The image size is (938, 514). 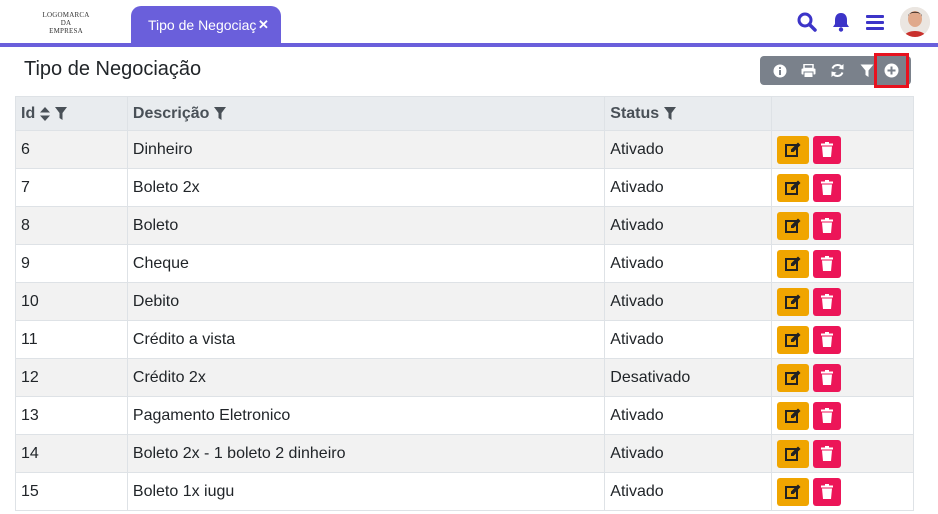 I want to click on table-row: 12 Crédito 2x Desativado, so click(x=464, y=377).